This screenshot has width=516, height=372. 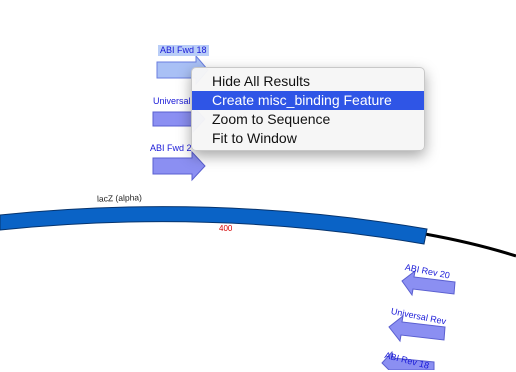 I want to click on primer-label-abi-fwd-18: ABI Fwd 18, so click(x=183, y=50).